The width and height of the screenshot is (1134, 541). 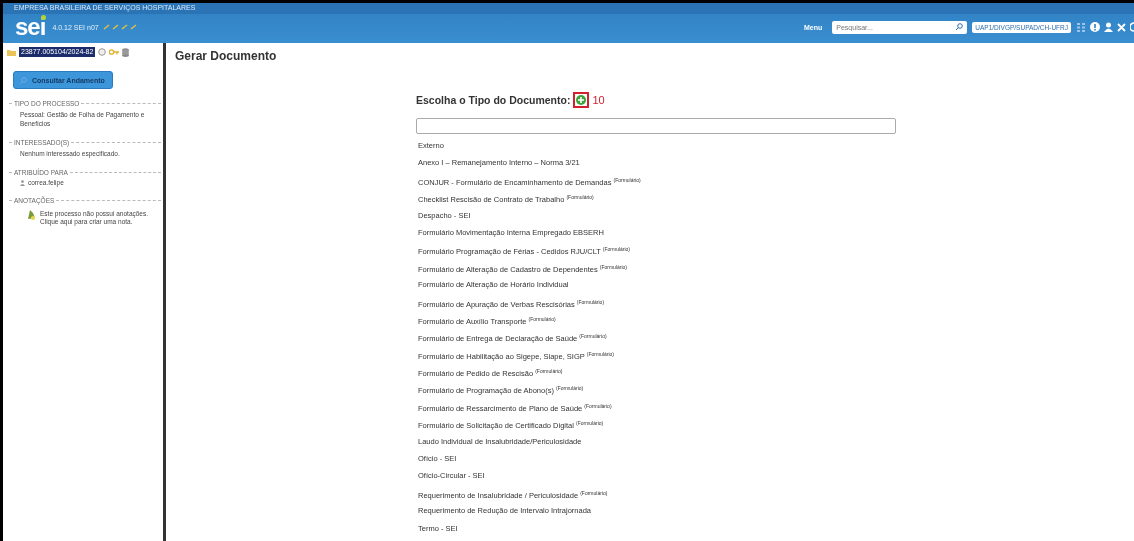 I want to click on filter-field, so click(x=656, y=126).